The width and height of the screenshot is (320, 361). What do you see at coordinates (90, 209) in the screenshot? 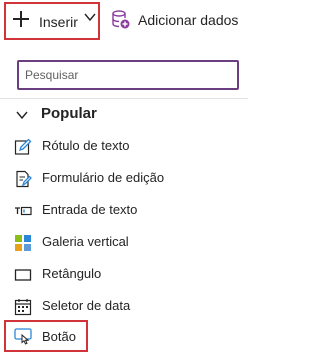
I see `list-item-label: Entrada de texto` at bounding box center [90, 209].